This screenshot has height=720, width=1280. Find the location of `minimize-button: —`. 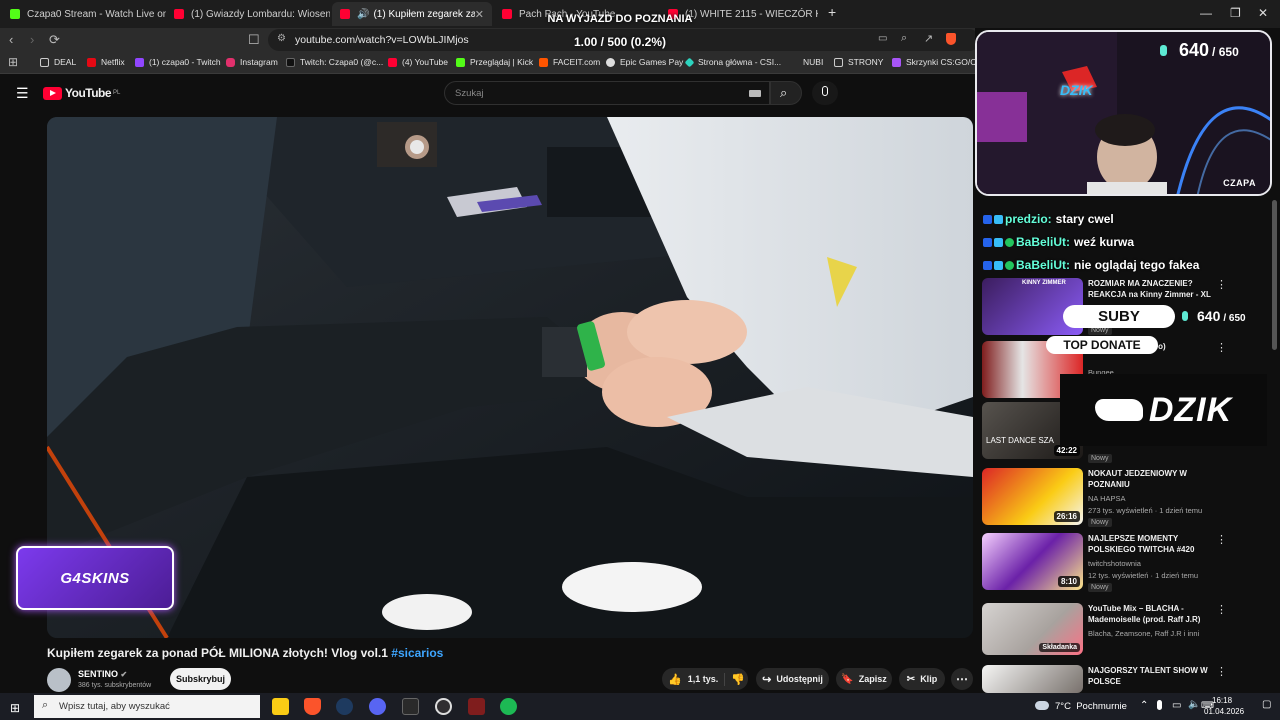

minimize-button: — is located at coordinates (1206, 13).